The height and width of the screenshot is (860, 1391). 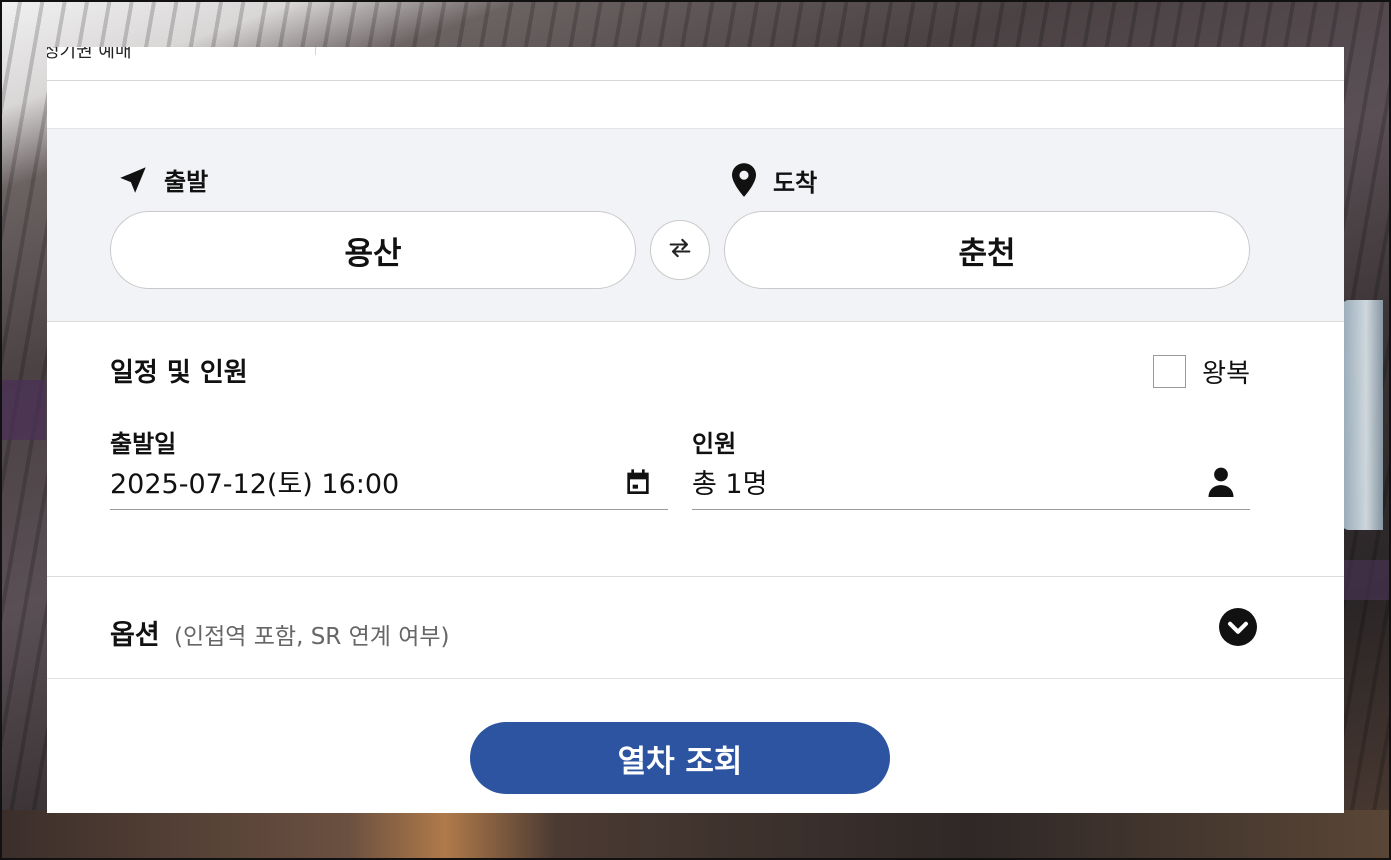 I want to click on roundtrip-checkbox: 왕복, so click(x=1201, y=371).